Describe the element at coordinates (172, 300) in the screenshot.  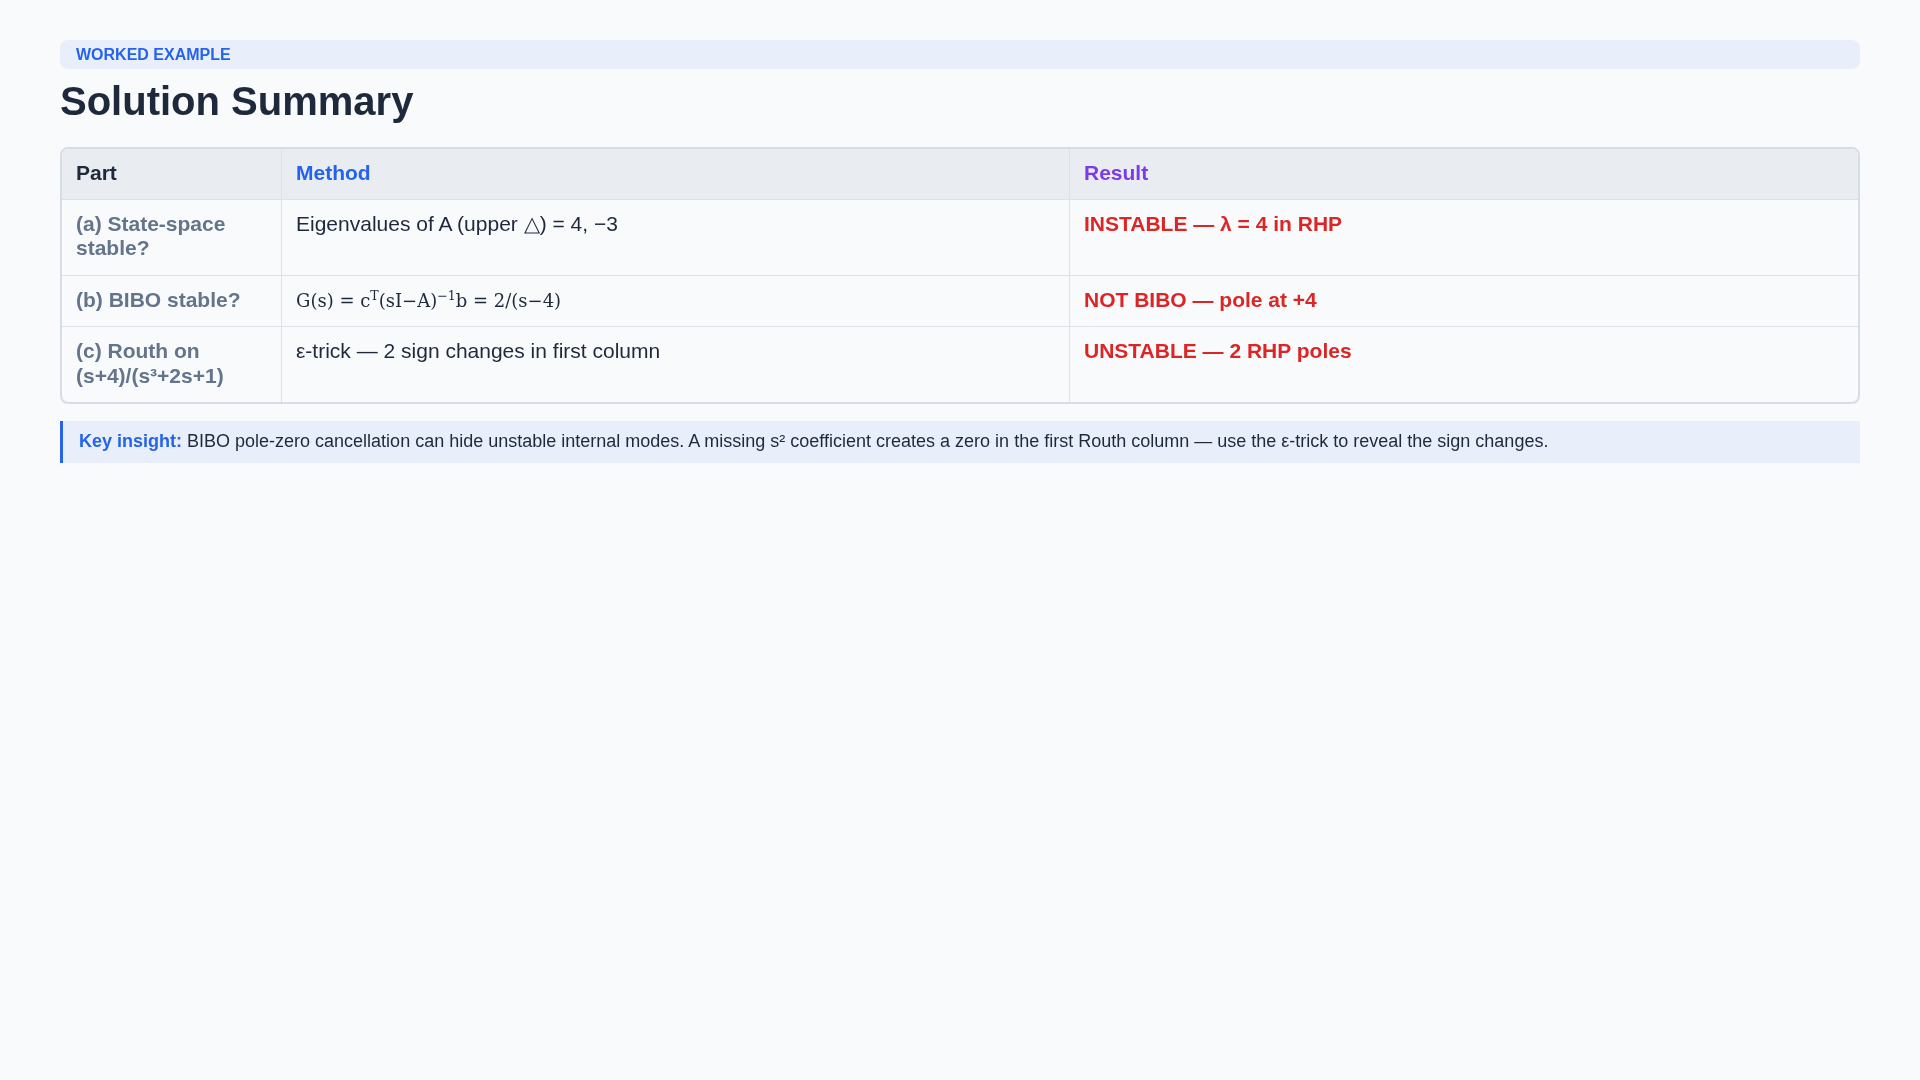
I see `table-cell: (b) BIBO stable?` at that location.